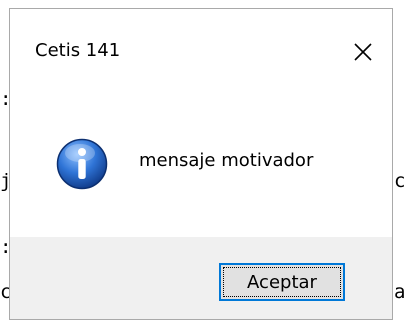  I want to click on close-icon, so click(363, 52).